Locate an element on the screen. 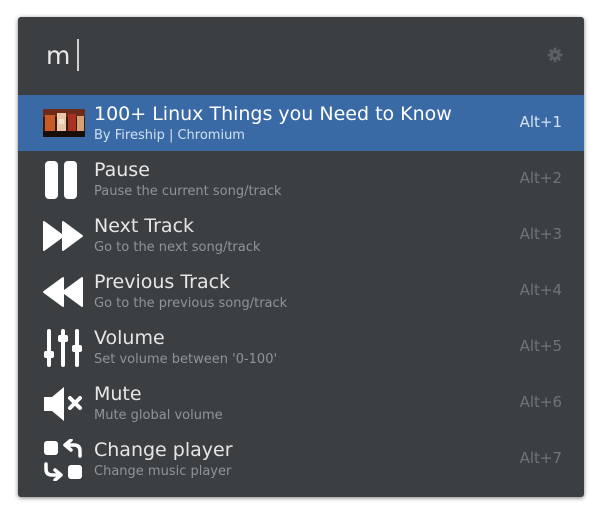 The image size is (598, 523). result-title: 100+ Linux Things you Need to Know is located at coordinates (273, 114).